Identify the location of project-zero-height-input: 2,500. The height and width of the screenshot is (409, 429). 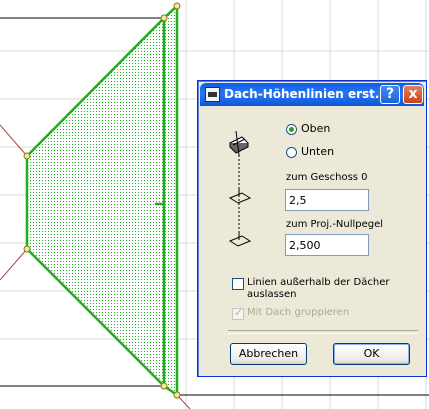
(327, 245).